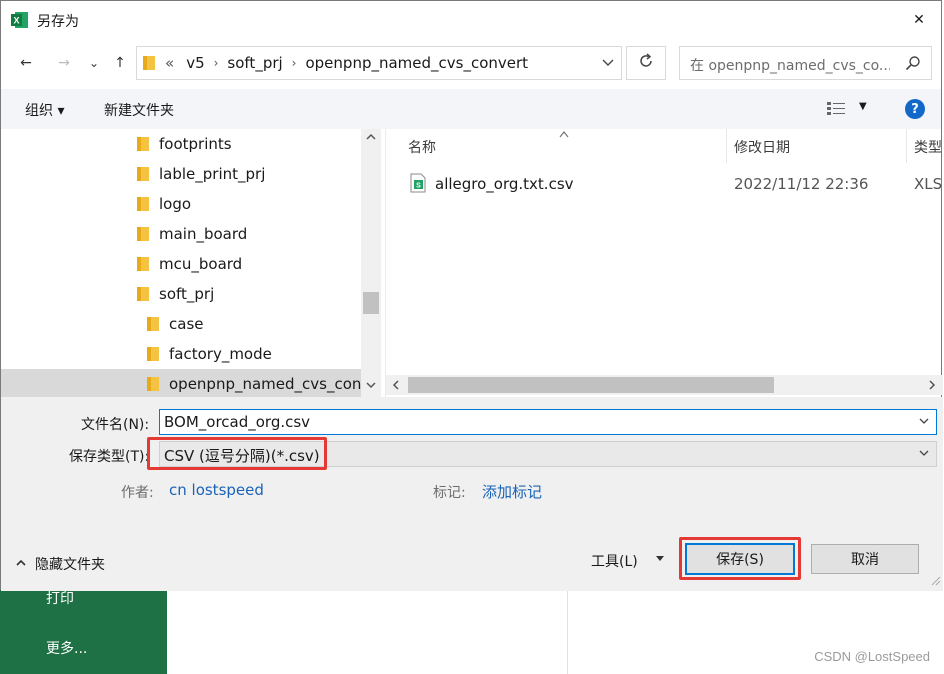  I want to click on tags-label: 标记:, so click(449, 493).